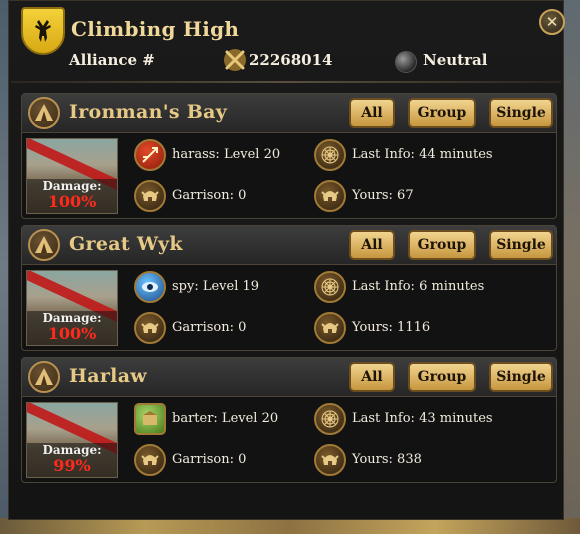  I want to click on action-level-text: harass: Level 20, so click(226, 154).